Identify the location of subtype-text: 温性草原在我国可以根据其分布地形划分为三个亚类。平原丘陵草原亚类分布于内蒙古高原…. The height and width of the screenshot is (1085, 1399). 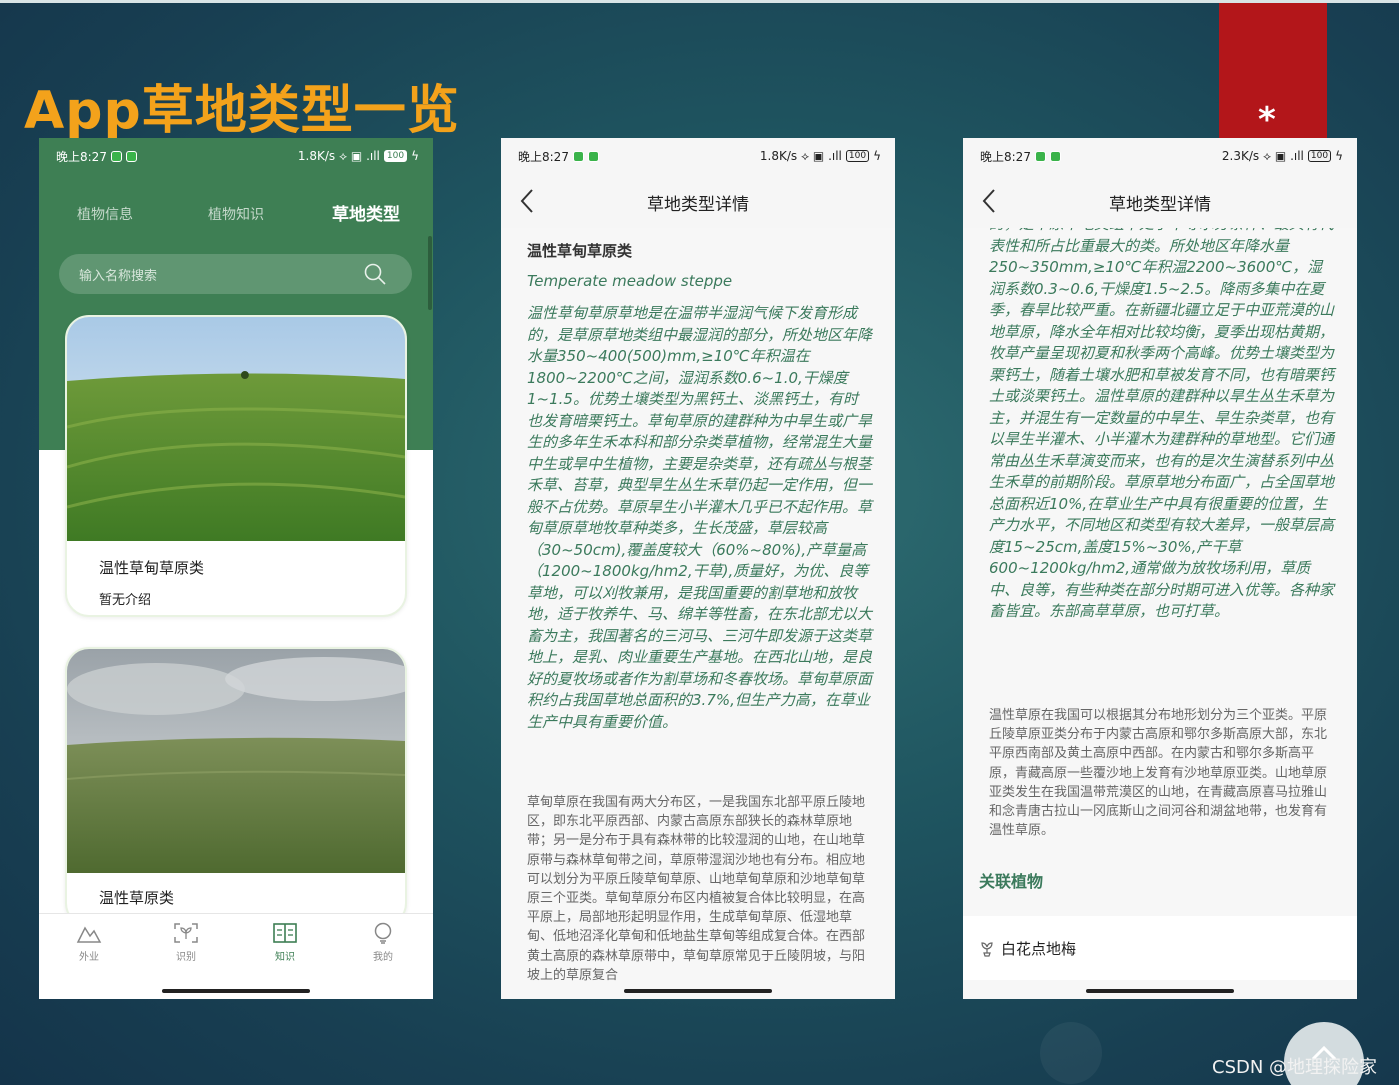
(1158, 773).